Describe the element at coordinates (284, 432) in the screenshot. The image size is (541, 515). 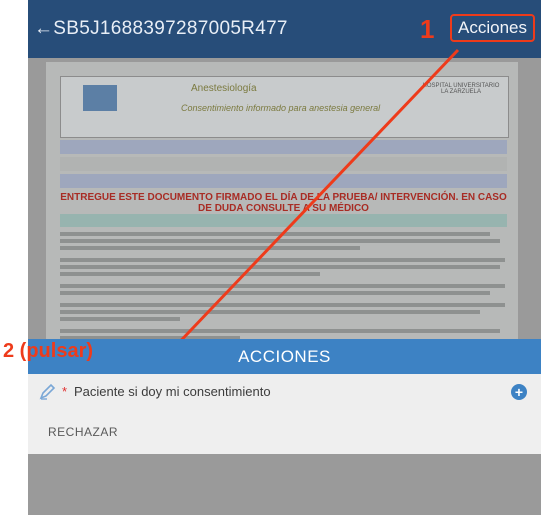
I see `reject-option: RECHAZAR` at that location.